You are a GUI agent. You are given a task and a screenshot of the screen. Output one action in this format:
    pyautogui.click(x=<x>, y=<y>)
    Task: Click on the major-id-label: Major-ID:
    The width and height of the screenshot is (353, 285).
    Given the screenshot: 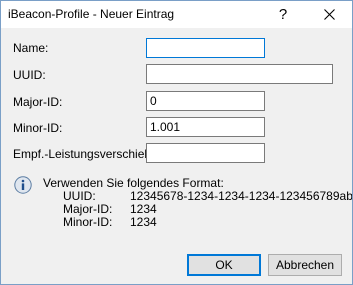 What is the action you would take?
    pyautogui.click(x=38, y=102)
    